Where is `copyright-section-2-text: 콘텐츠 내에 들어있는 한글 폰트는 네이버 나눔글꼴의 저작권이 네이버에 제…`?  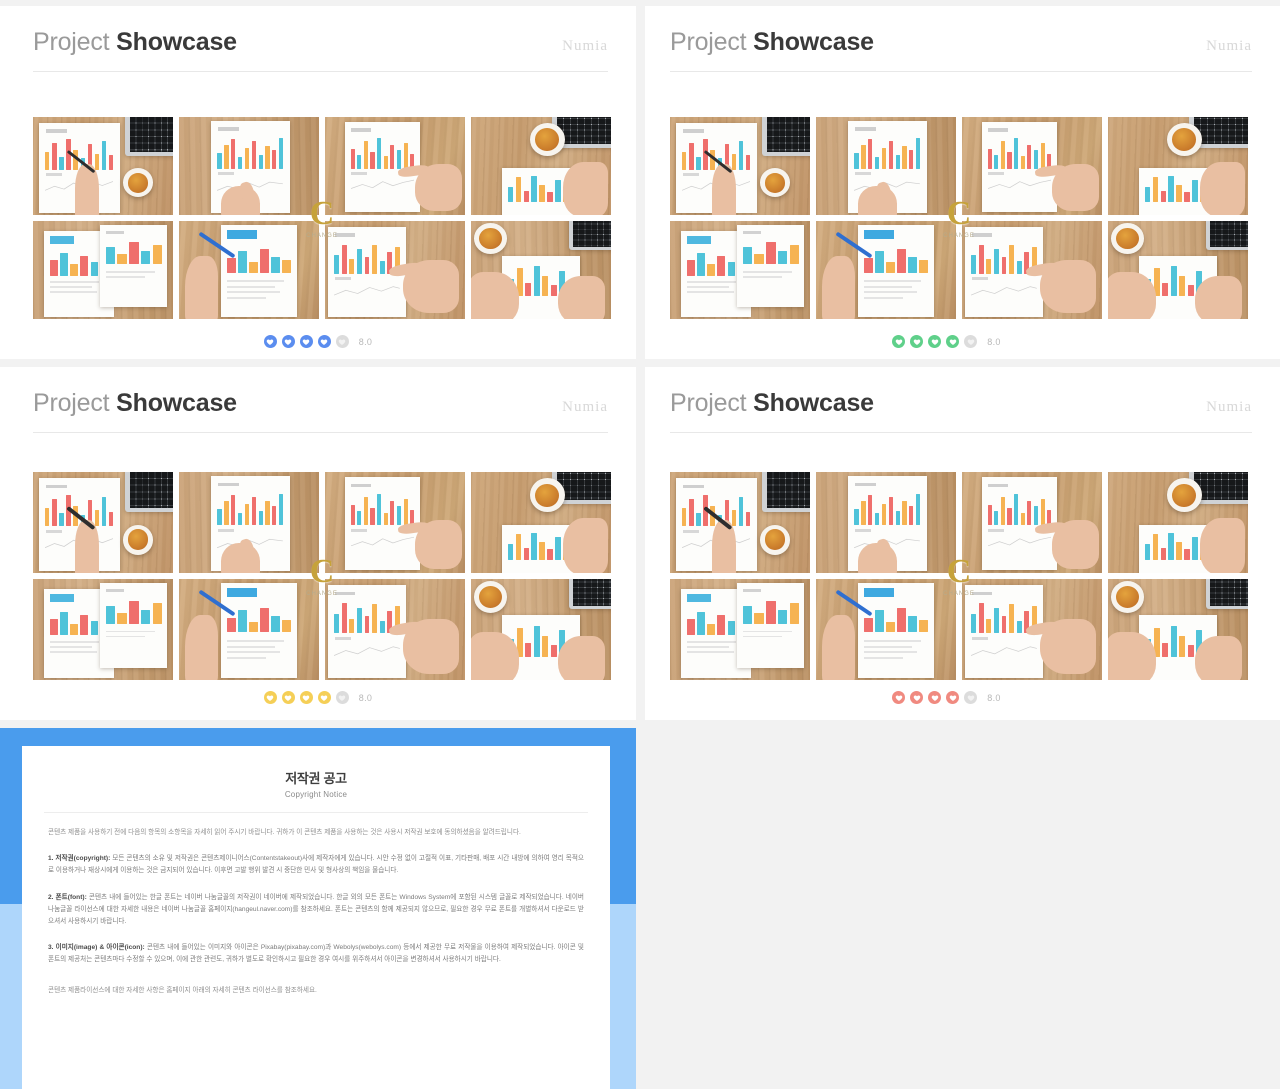
copyright-section-2-text: 콘텐츠 내에 들어있는 한글 폰트는 네이버 나눔글꼴의 저작권이 네이버에 제… is located at coordinates (316, 909).